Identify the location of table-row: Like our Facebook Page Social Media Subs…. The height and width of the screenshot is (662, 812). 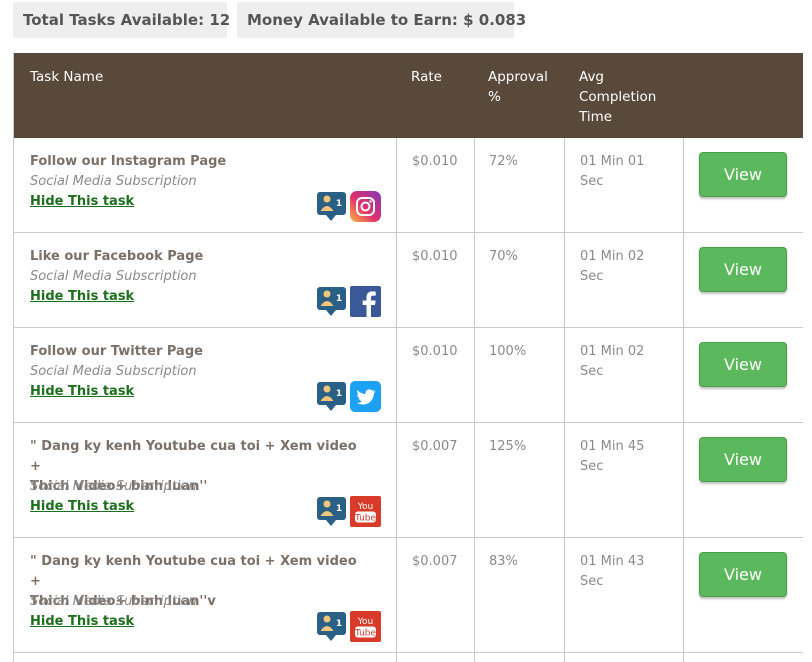
(408, 280).